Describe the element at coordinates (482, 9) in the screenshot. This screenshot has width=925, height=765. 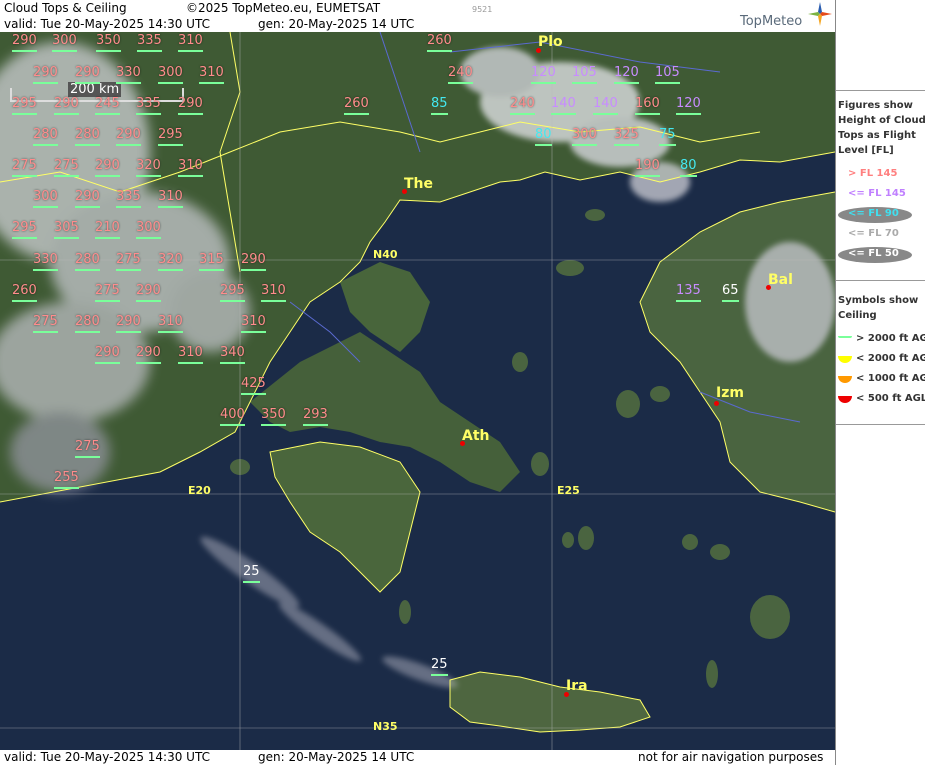
I see `image-id: 9521` at that location.